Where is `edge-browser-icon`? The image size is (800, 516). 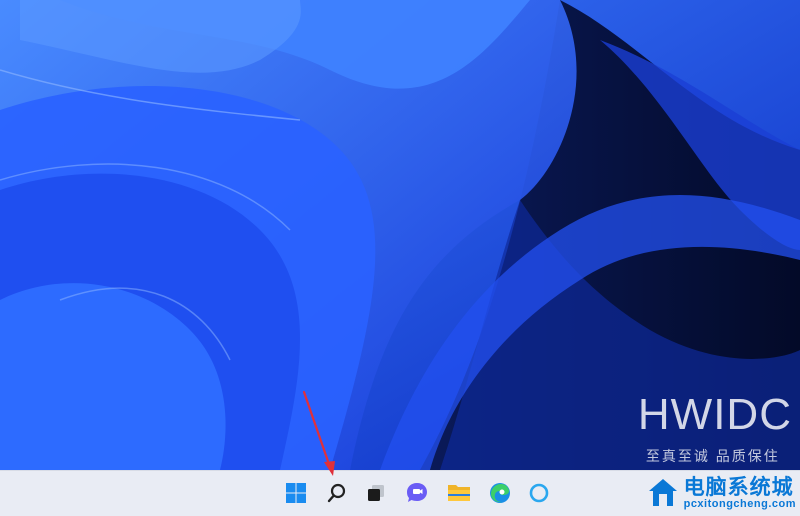 edge-browser-icon is located at coordinates (500, 493).